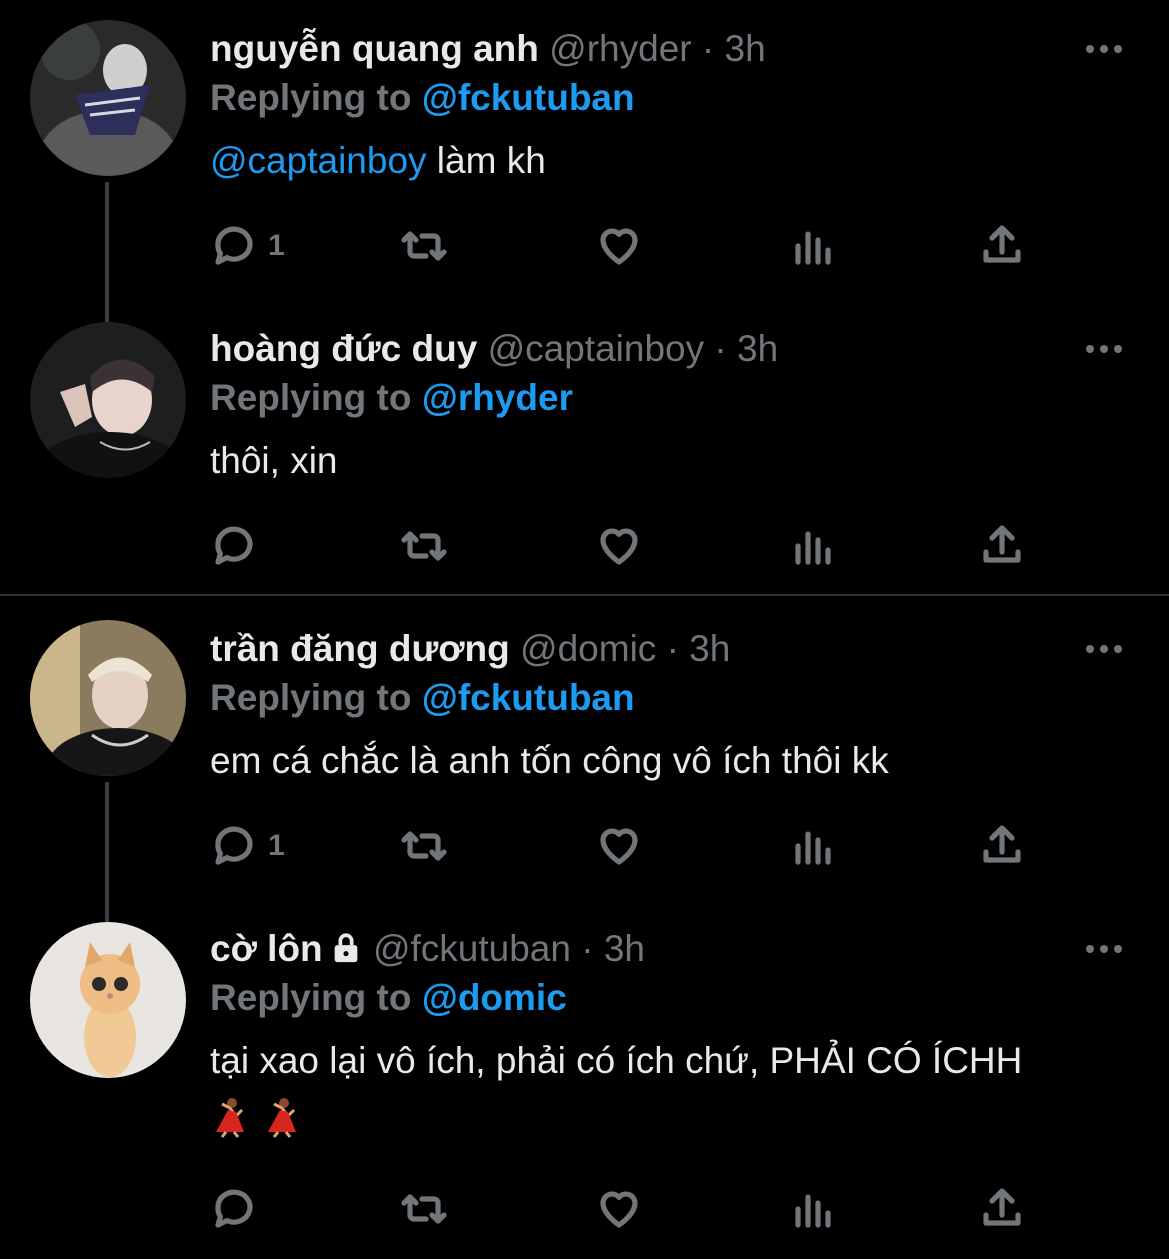 This screenshot has height=1259, width=1169. What do you see at coordinates (374, 48) in the screenshot?
I see `display-name: nguyễn quang anh` at bounding box center [374, 48].